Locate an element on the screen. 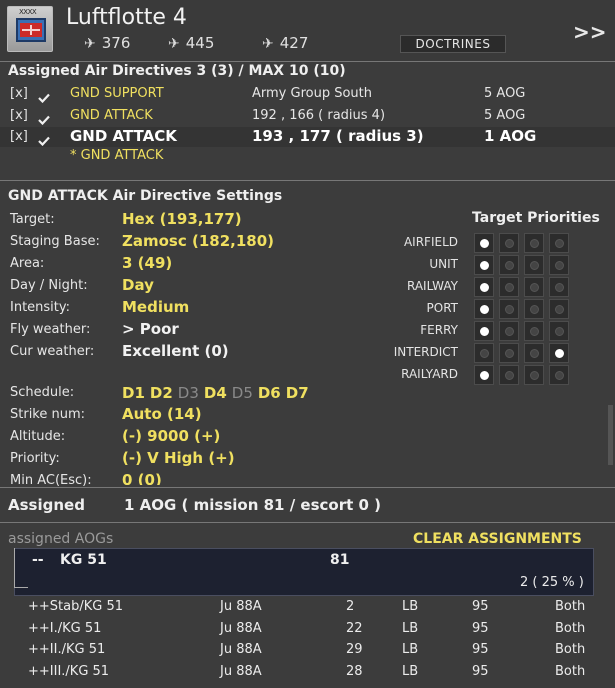 This screenshot has height=688, width=615. aog-group-prefix: -- is located at coordinates (38, 560).